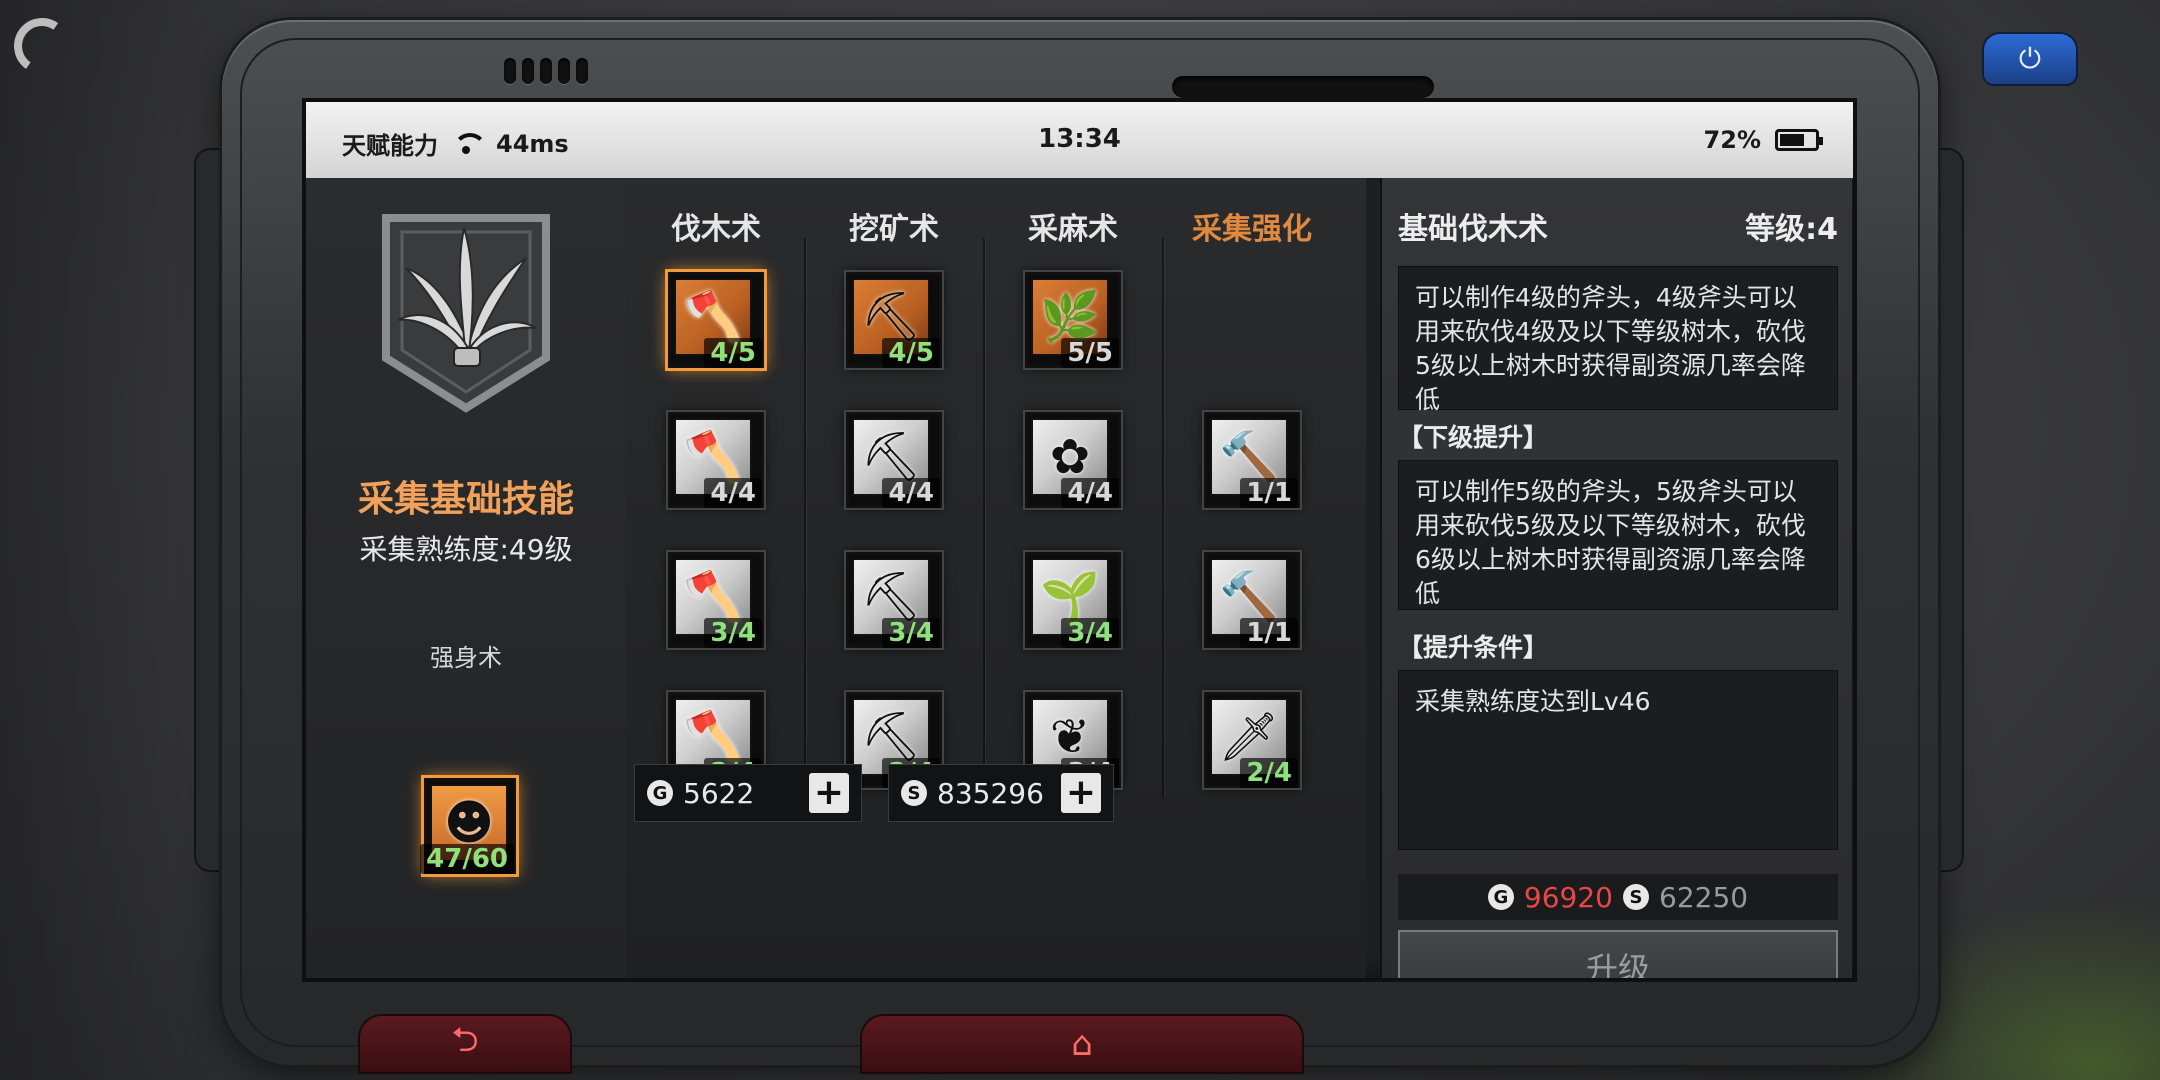 Image resolution: width=2160 pixels, height=1080 pixels. What do you see at coordinates (469, 823) in the screenshot?
I see `bald-head-icon: ☻` at bounding box center [469, 823].